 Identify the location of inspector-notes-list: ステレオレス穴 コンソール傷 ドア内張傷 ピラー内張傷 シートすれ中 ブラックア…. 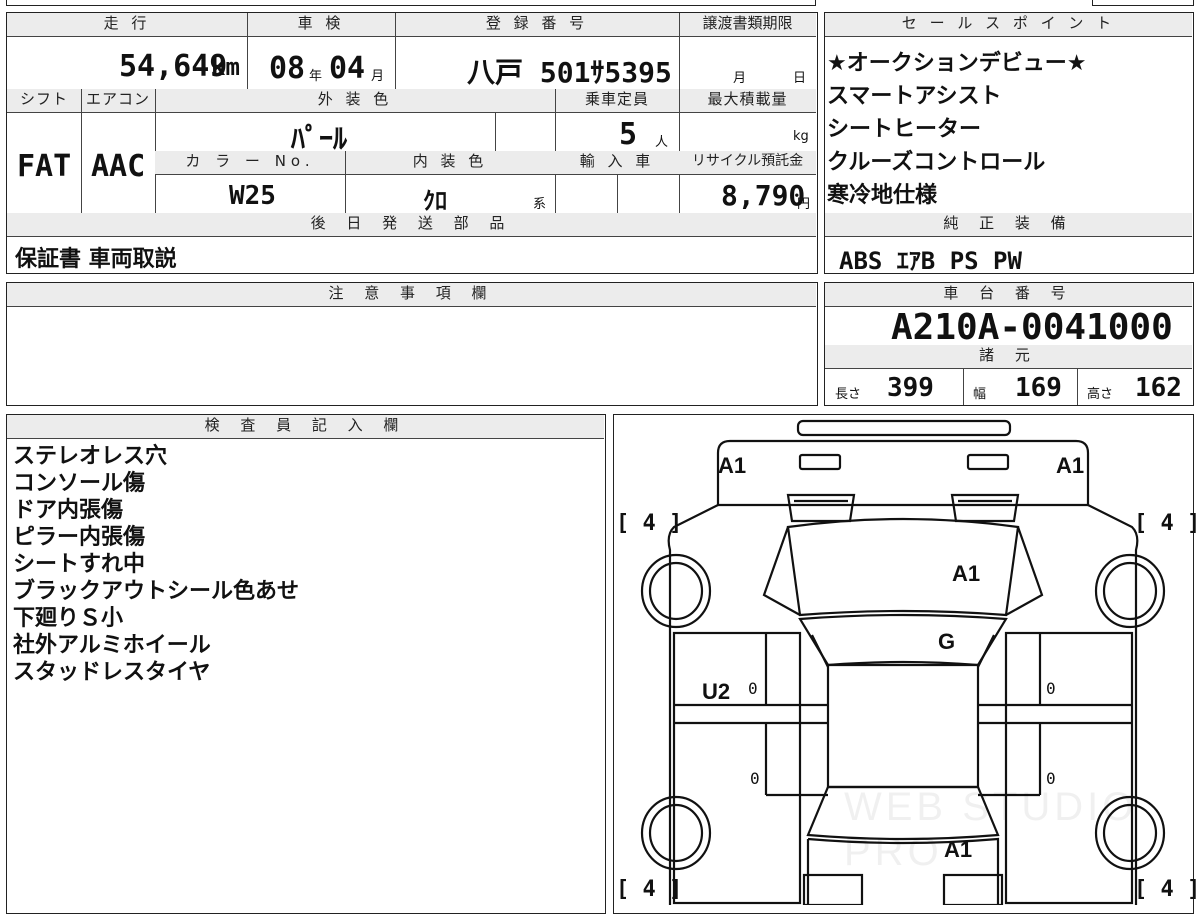
(156, 564).